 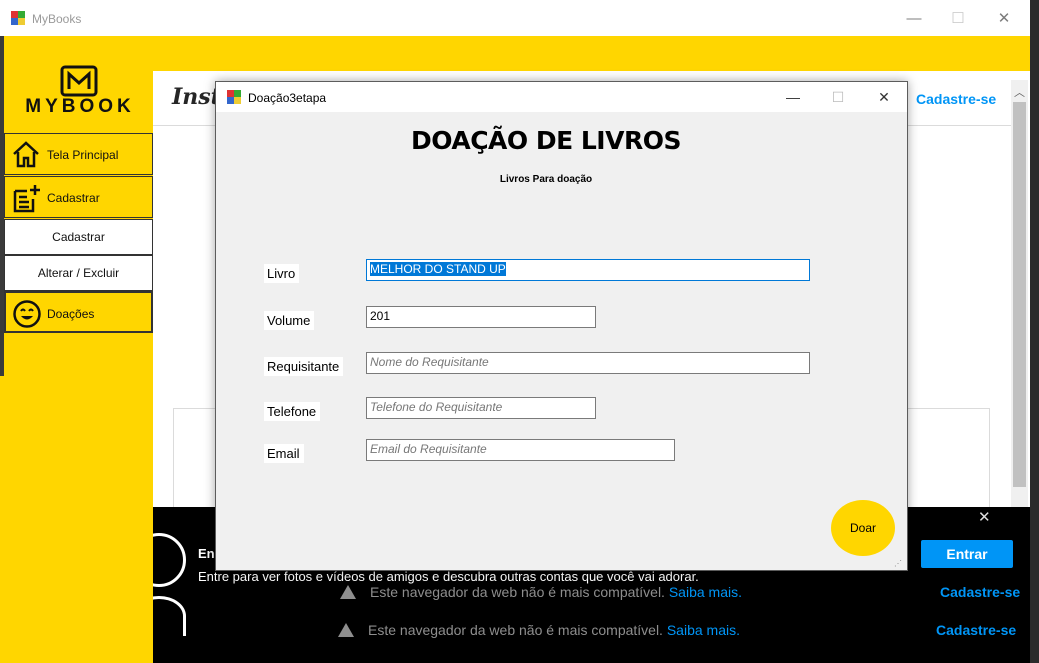 I want to click on sidebar-item-label: Tela Principal, so click(x=83, y=155).